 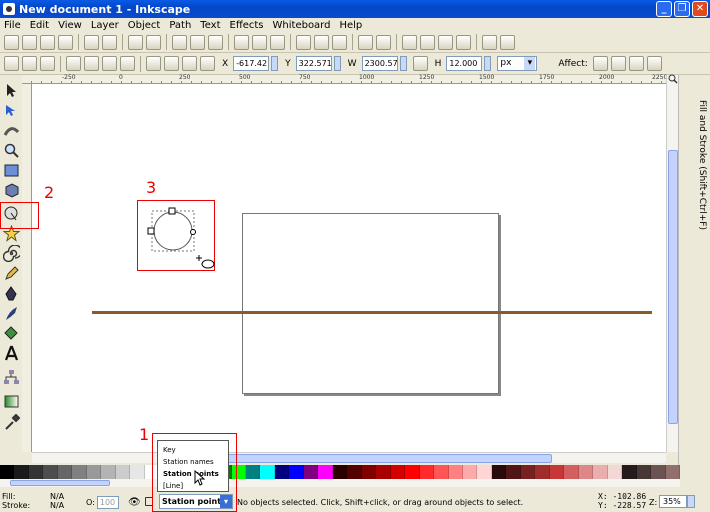 What do you see at coordinates (636, 63) in the screenshot?
I see `affect-gradients-icon` at bounding box center [636, 63].